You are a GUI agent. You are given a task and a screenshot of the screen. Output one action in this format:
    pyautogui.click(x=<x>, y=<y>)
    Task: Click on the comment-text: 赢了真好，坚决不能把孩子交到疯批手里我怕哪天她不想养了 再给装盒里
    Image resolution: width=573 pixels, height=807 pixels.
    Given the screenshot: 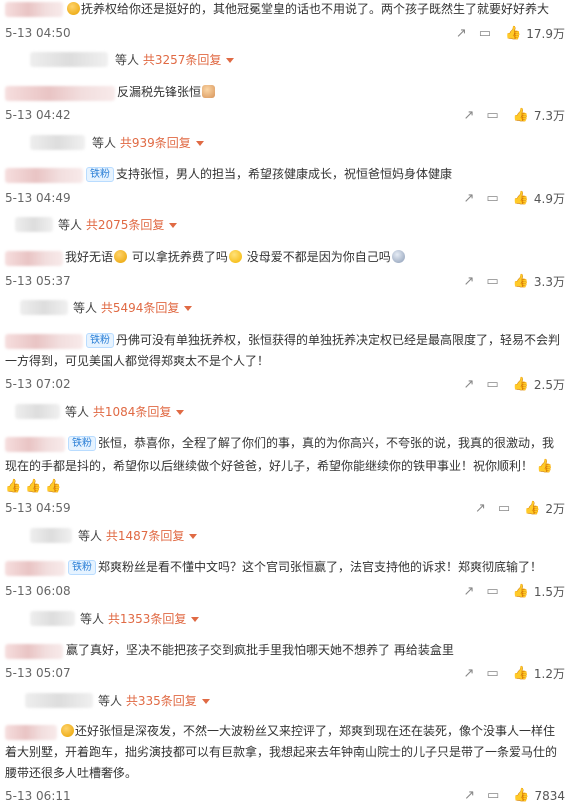 What is the action you would take?
    pyautogui.click(x=260, y=650)
    